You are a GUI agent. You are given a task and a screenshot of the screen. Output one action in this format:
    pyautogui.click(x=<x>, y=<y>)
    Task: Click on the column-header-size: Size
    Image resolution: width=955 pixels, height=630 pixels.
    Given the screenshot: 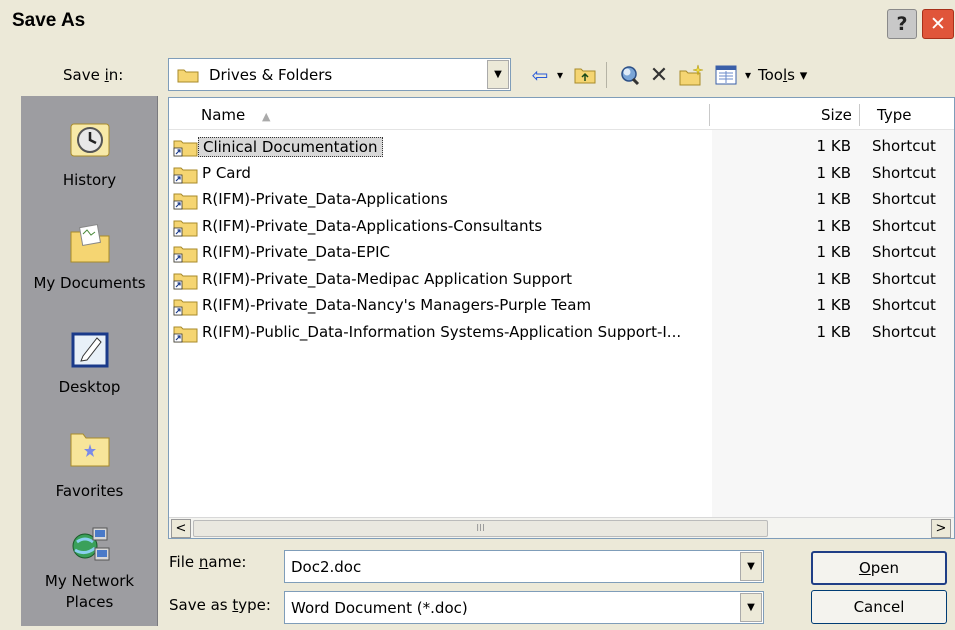 What is the action you would take?
    pyautogui.click(x=836, y=115)
    